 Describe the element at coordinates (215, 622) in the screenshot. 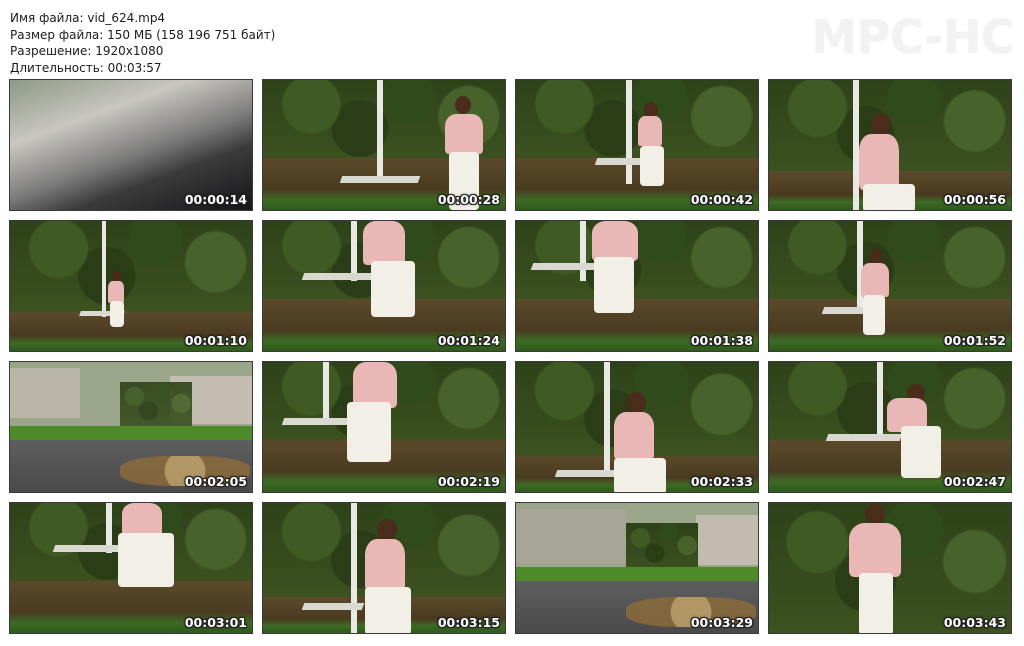

I see `timestamp: 00:03:01` at that location.